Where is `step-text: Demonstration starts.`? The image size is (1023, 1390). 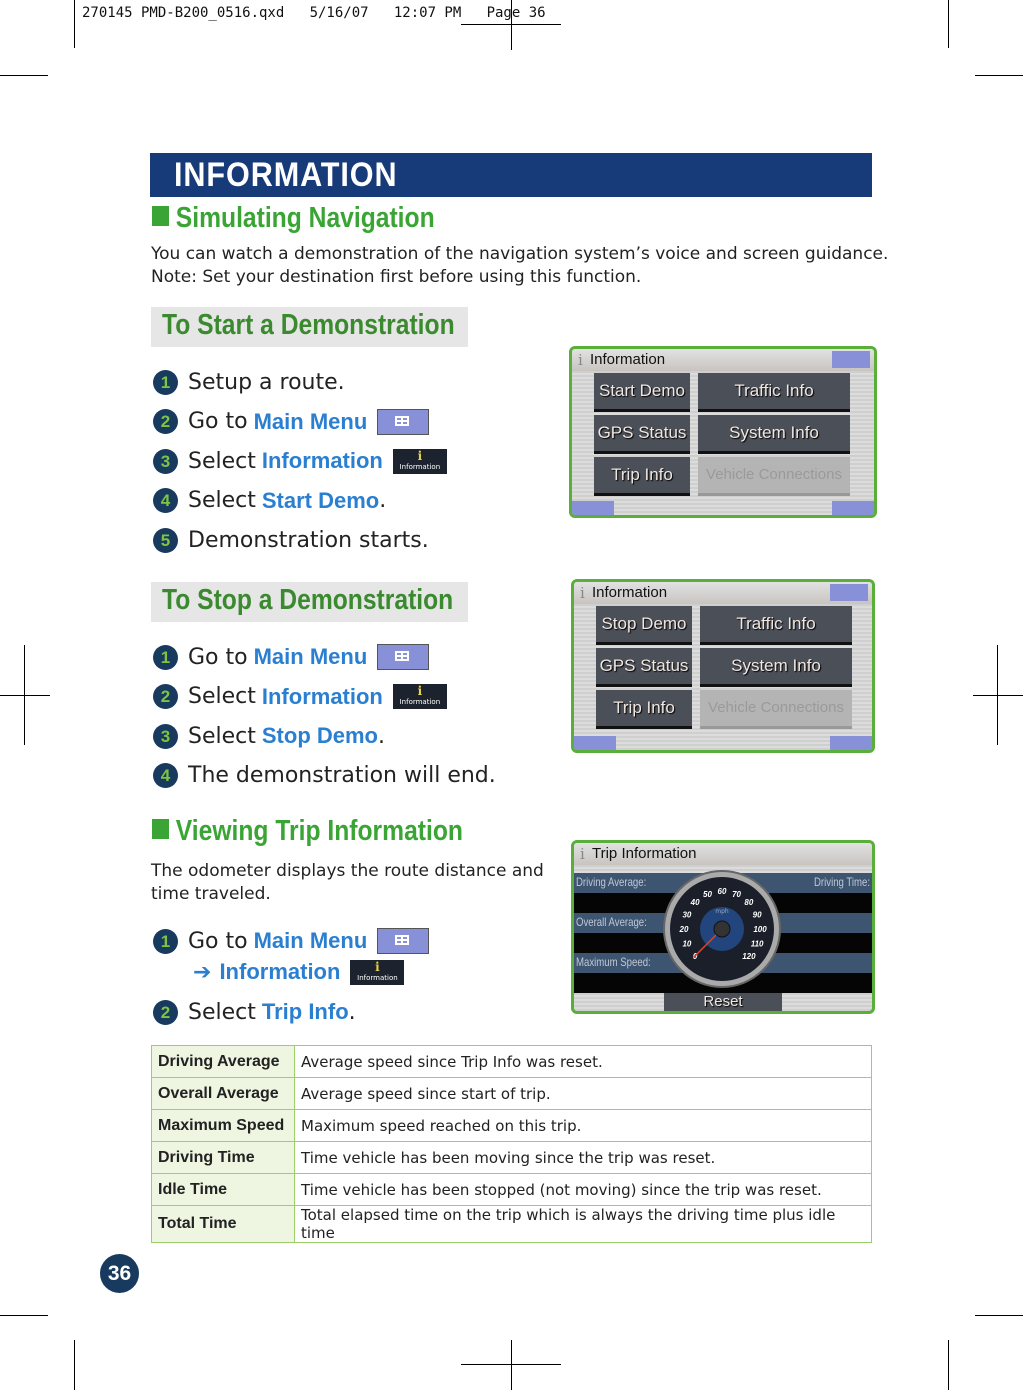 step-text: Demonstration starts. is located at coordinates (308, 540).